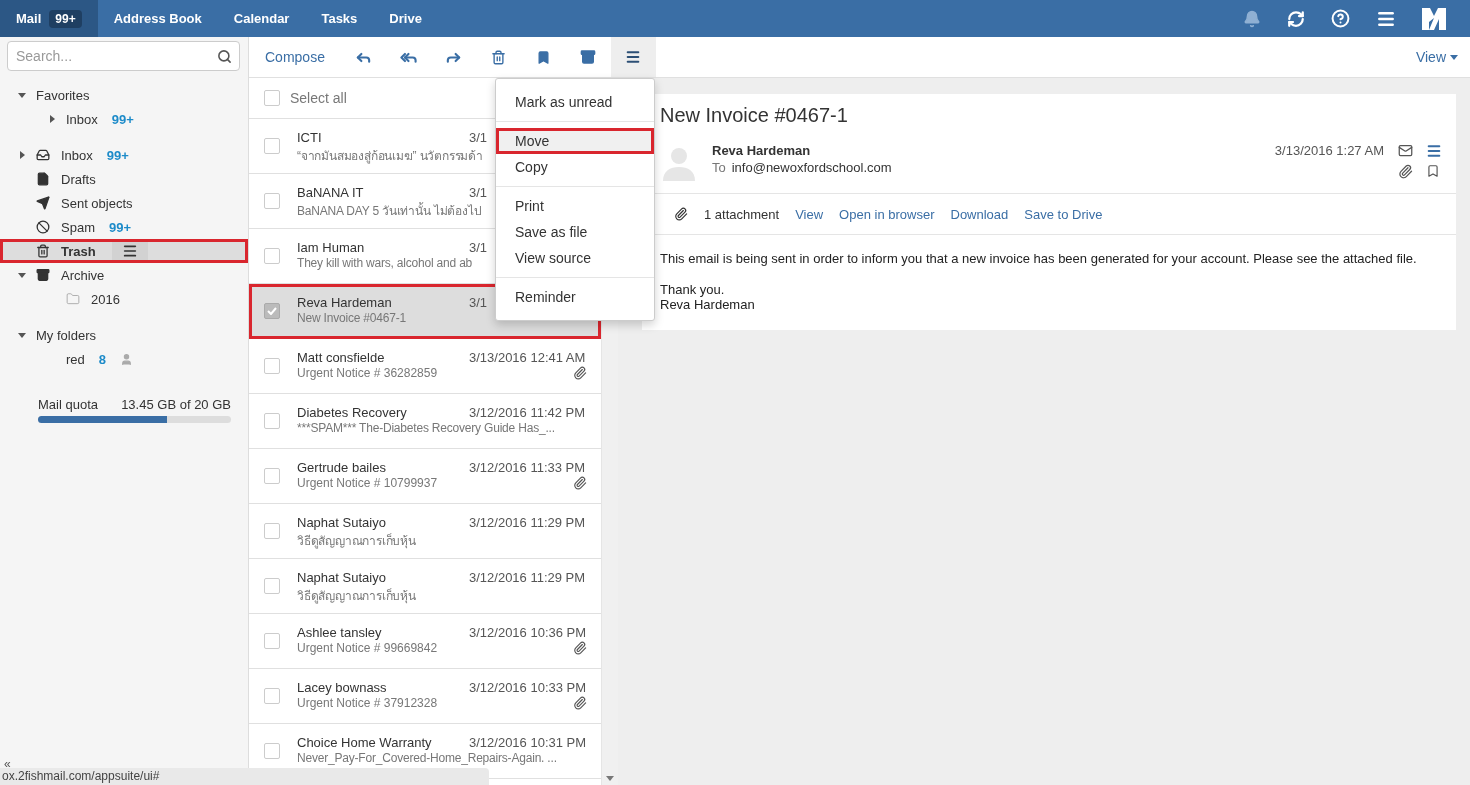 The height and width of the screenshot is (785, 1470). I want to click on collapse-button: «, so click(7, 764).